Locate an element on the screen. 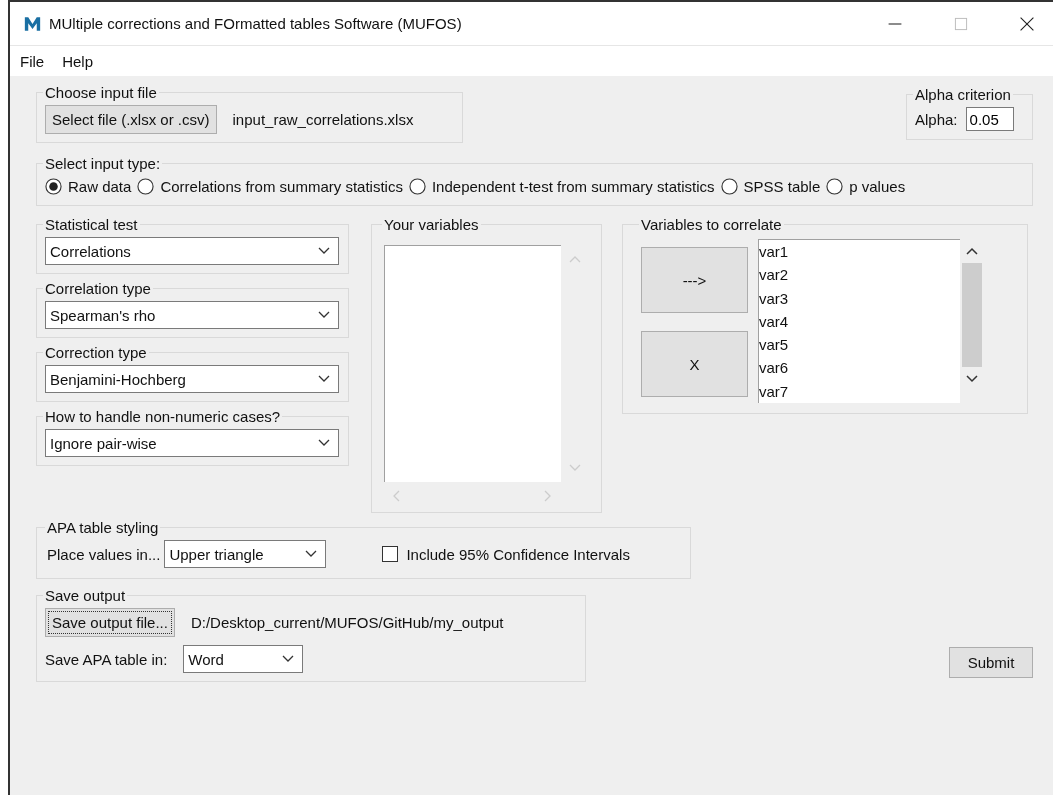 Image resolution: width=1053 pixels, height=795 pixels. add-variable-button: ---> is located at coordinates (694, 280).